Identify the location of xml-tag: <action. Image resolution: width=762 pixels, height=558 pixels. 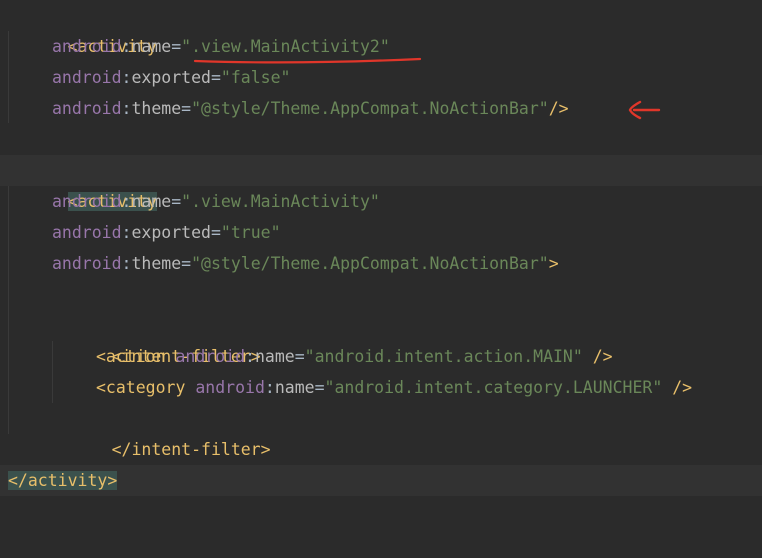
(131, 356).